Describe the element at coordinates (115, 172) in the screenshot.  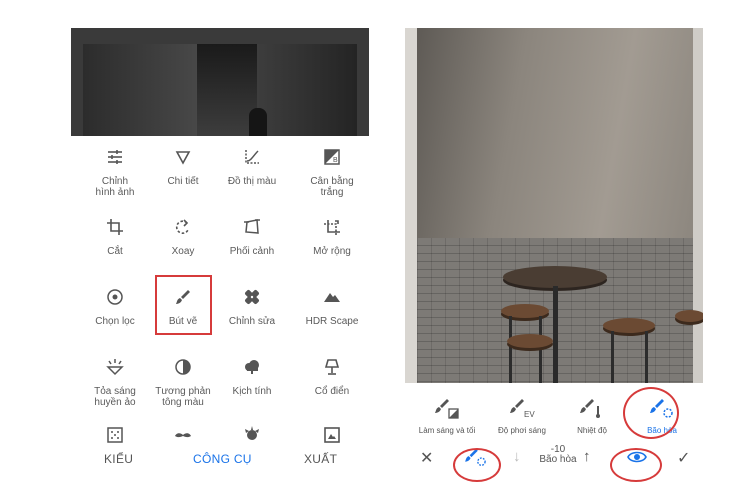
I see `tool-tune-image: Chỉnh hình ảnh` at that location.